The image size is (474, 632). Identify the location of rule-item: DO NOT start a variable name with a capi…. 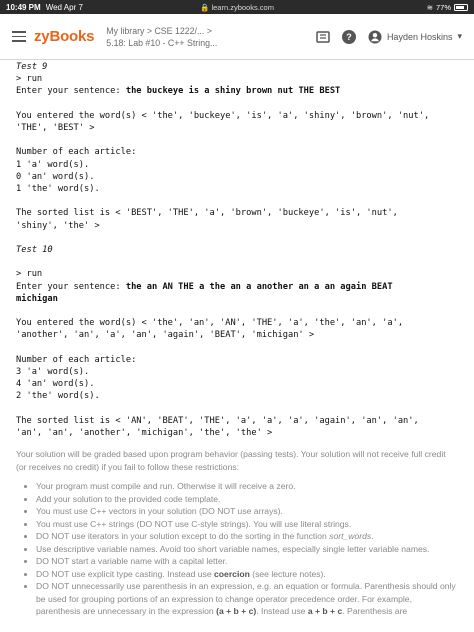
(247, 561).